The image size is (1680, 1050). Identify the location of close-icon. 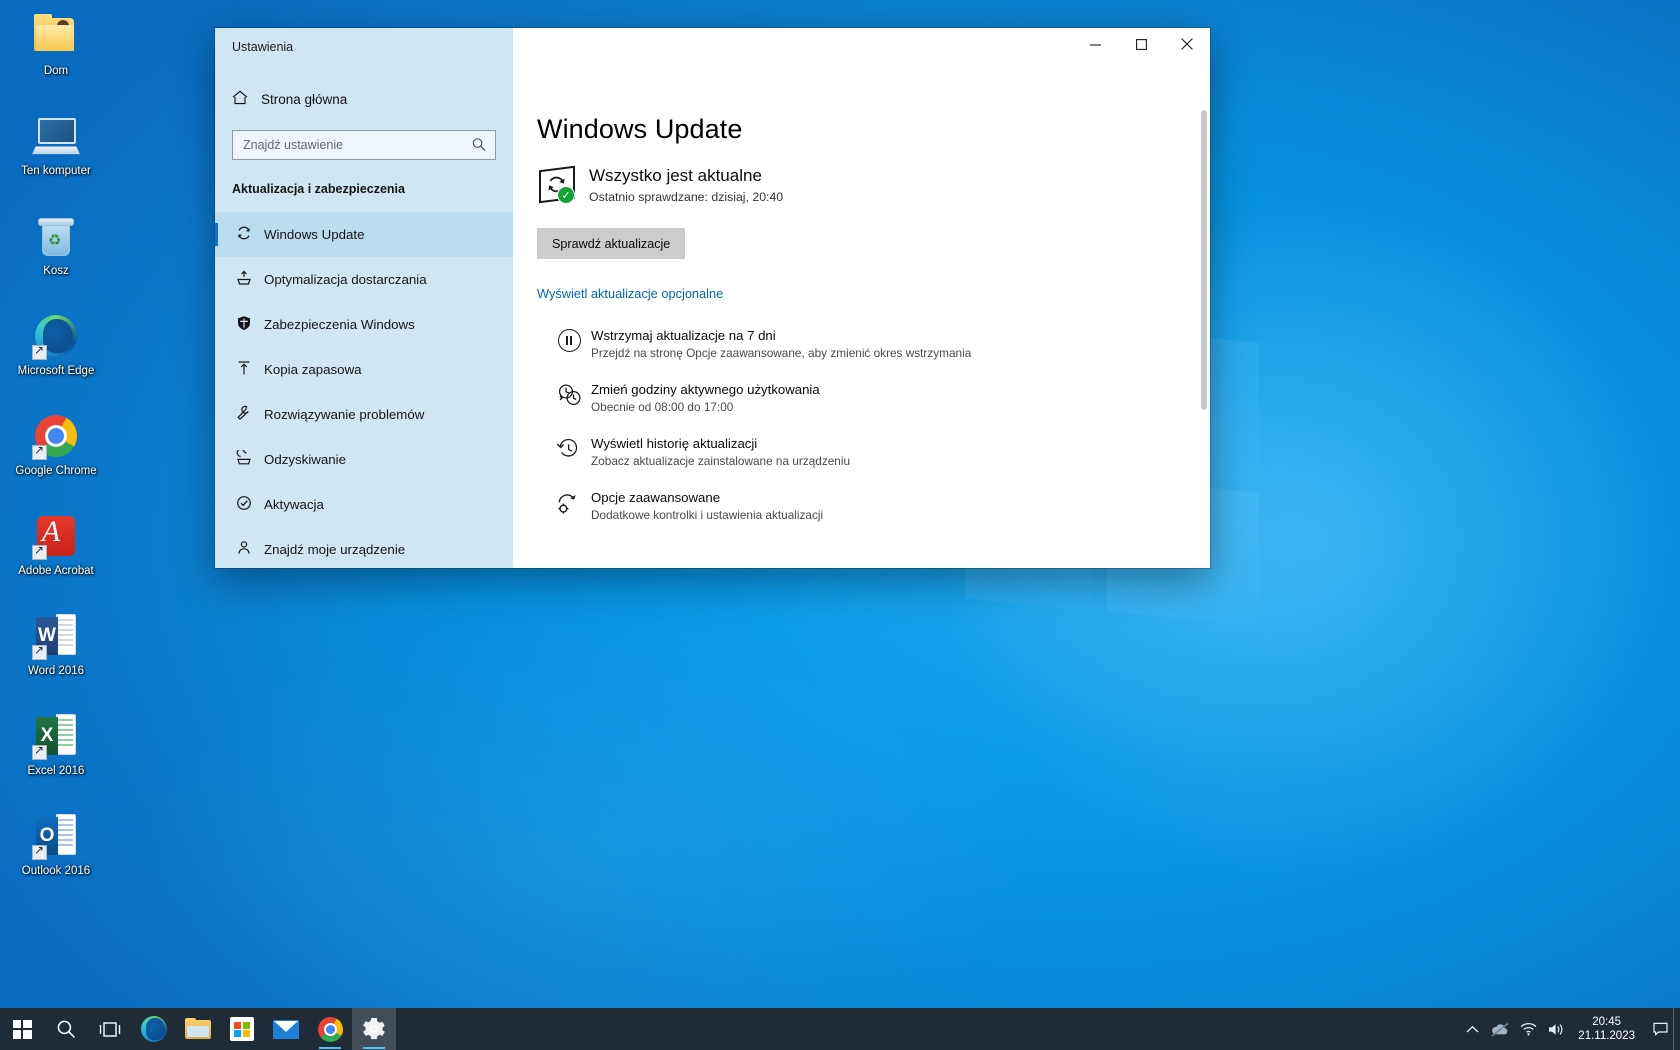
(1187, 44).